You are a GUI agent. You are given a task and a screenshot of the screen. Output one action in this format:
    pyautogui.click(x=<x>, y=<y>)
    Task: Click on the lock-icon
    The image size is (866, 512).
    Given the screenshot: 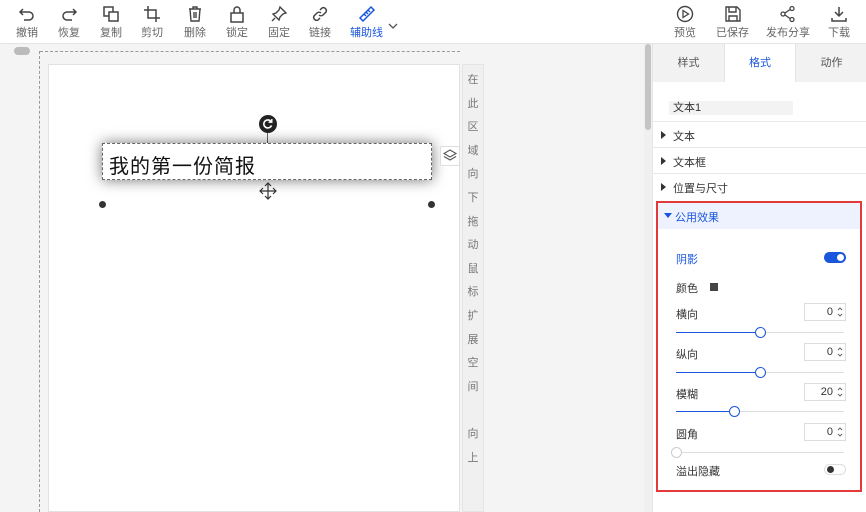 What is the action you would take?
    pyautogui.click(x=237, y=14)
    